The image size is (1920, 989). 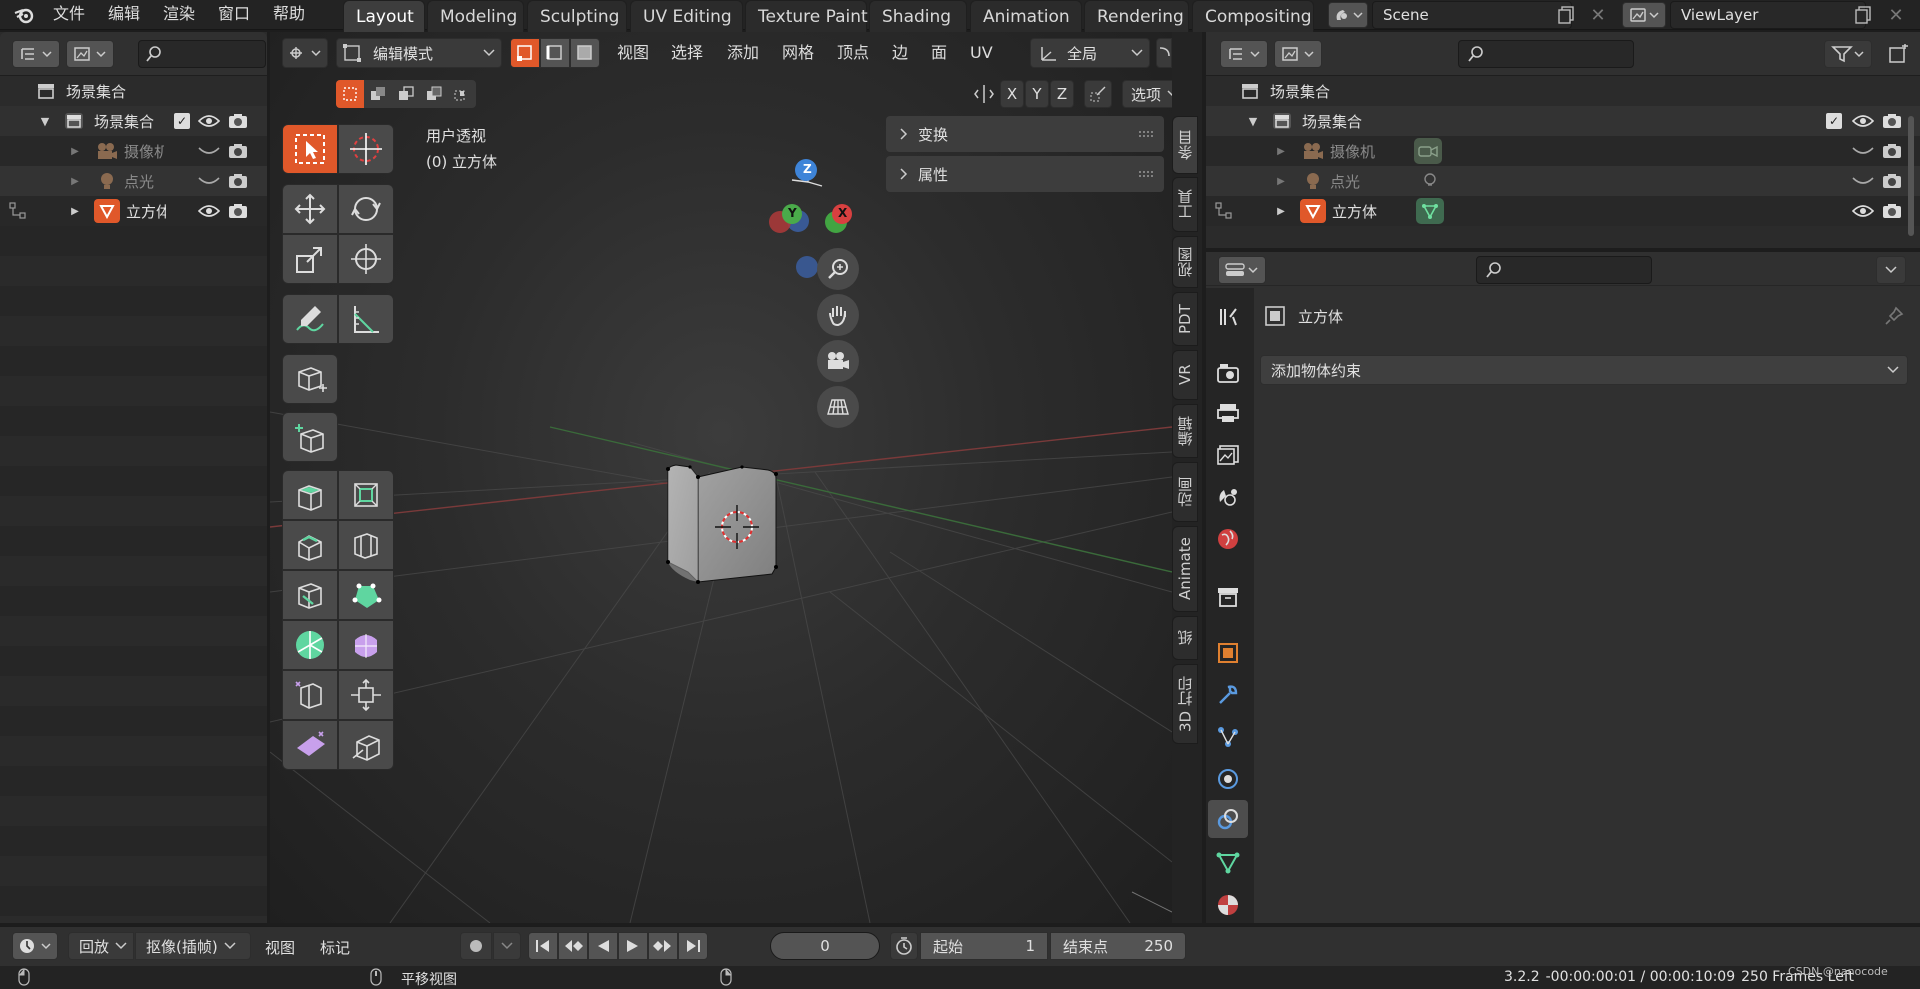 I want to click on annotate-tool, so click(x=310, y=319).